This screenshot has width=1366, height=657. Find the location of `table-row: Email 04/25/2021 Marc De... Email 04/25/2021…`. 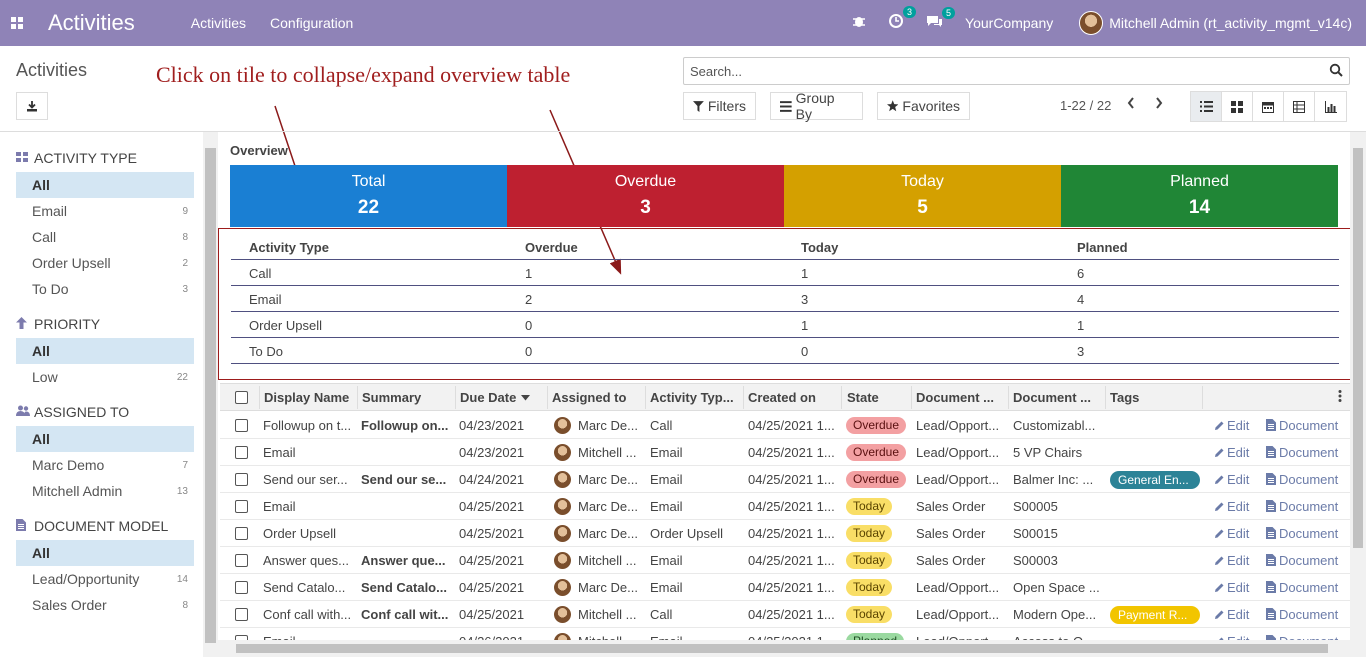

table-row: Email 04/25/2021 Marc De... Email 04/25/2021… is located at coordinates (785, 506).